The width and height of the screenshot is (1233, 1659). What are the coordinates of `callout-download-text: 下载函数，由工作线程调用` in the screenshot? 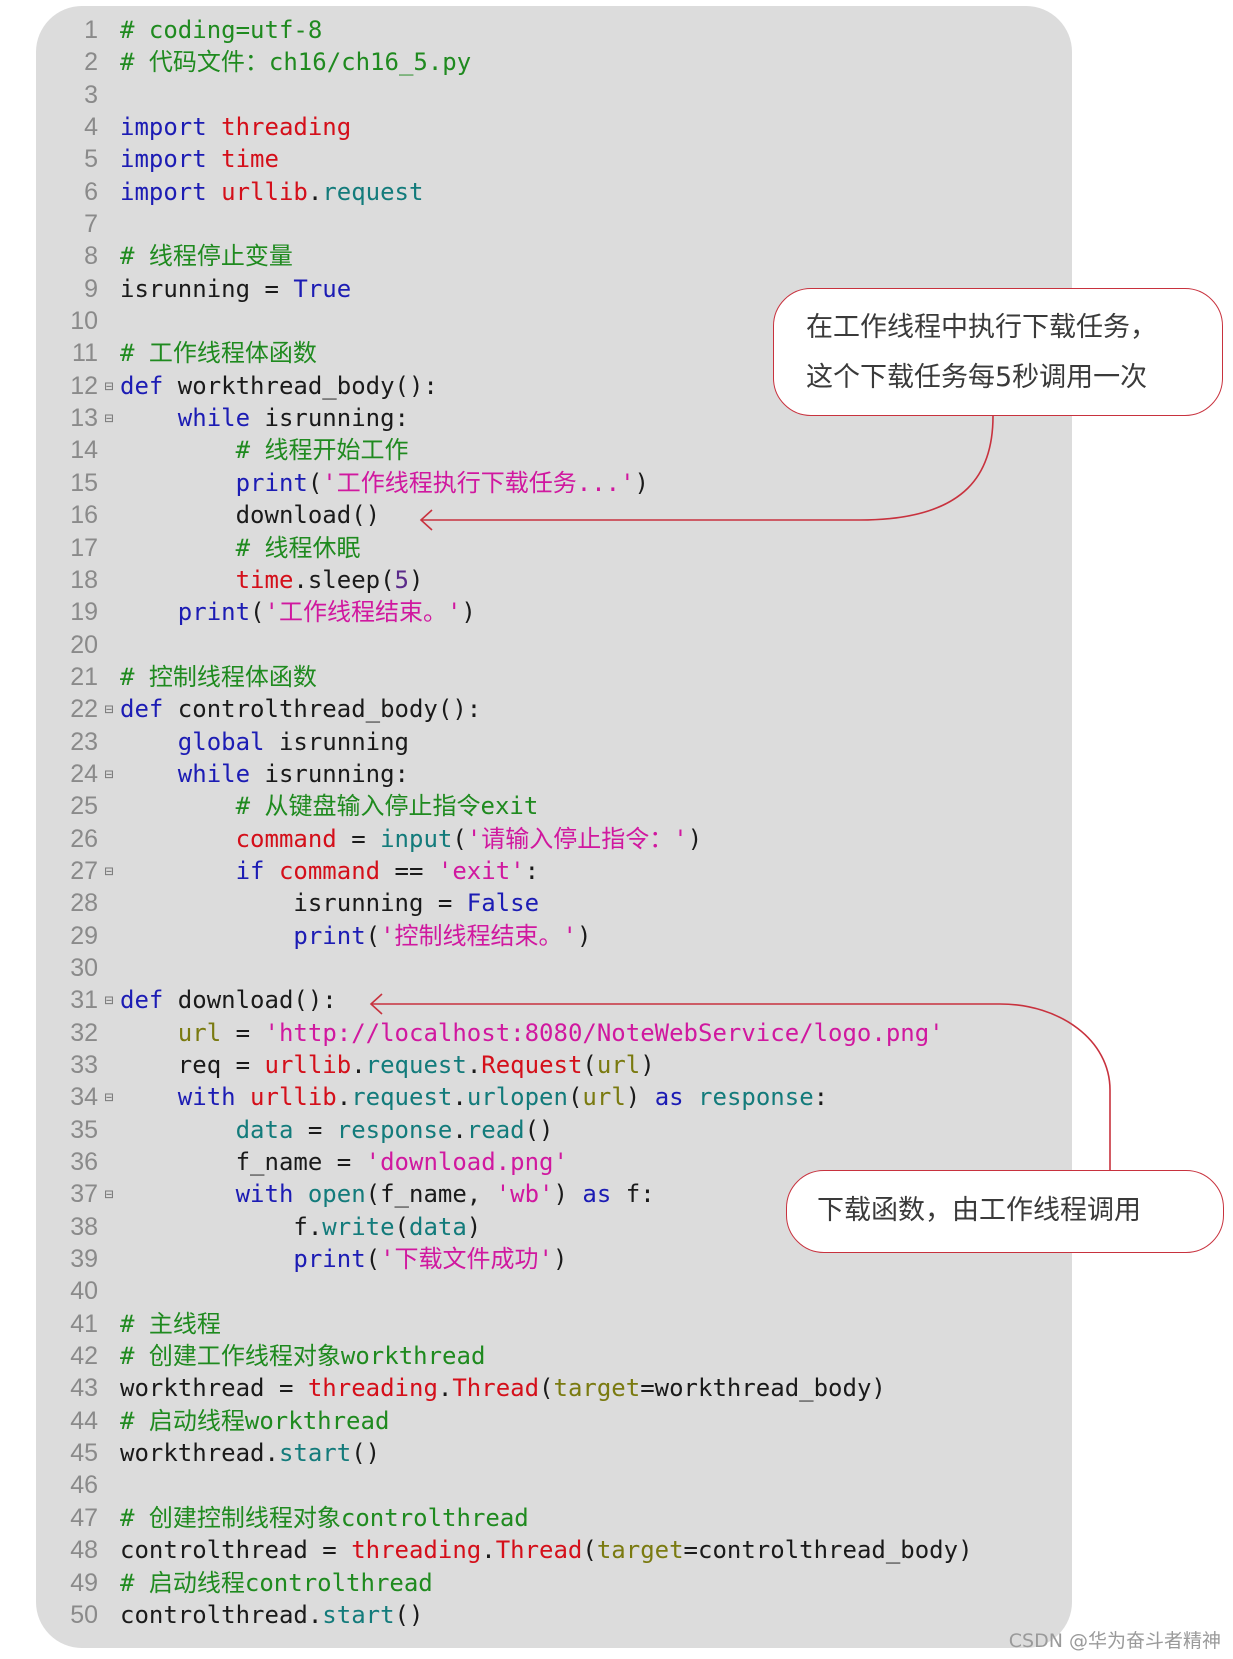 It's located at (979, 1210).